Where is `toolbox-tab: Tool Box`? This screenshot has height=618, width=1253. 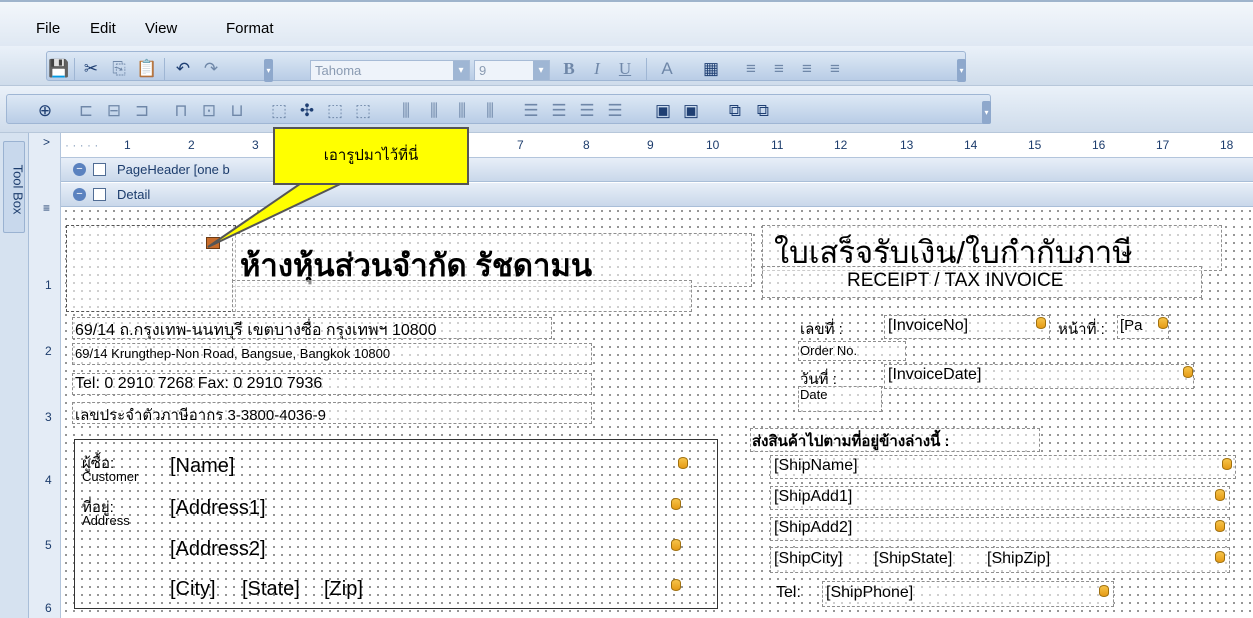 toolbox-tab: Tool Box is located at coordinates (14, 187).